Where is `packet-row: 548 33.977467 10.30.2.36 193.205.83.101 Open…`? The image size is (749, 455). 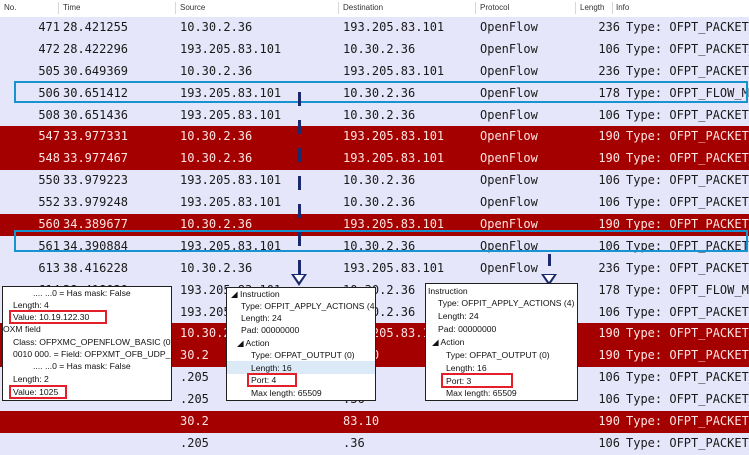 packet-row: 548 33.977467 10.30.2.36 193.205.83.101 Open… is located at coordinates (374, 159).